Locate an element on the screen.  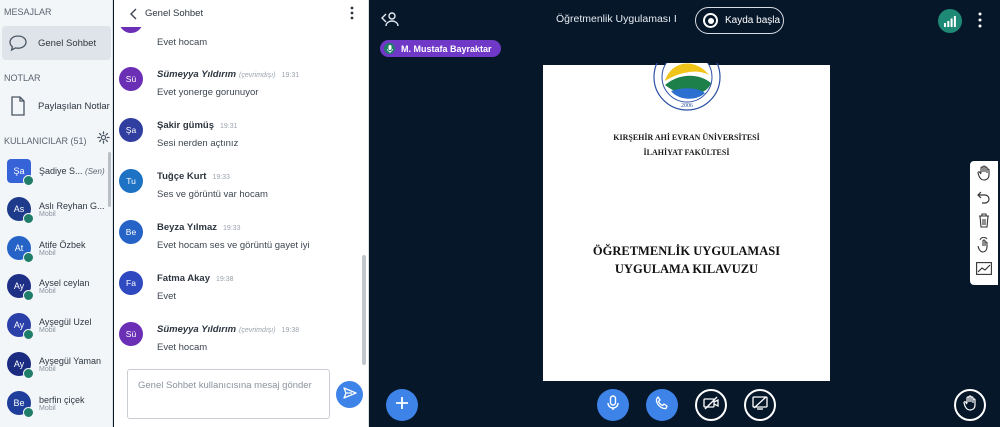
message-text: Evet yonerge gorunuyor is located at coordinates (208, 92).